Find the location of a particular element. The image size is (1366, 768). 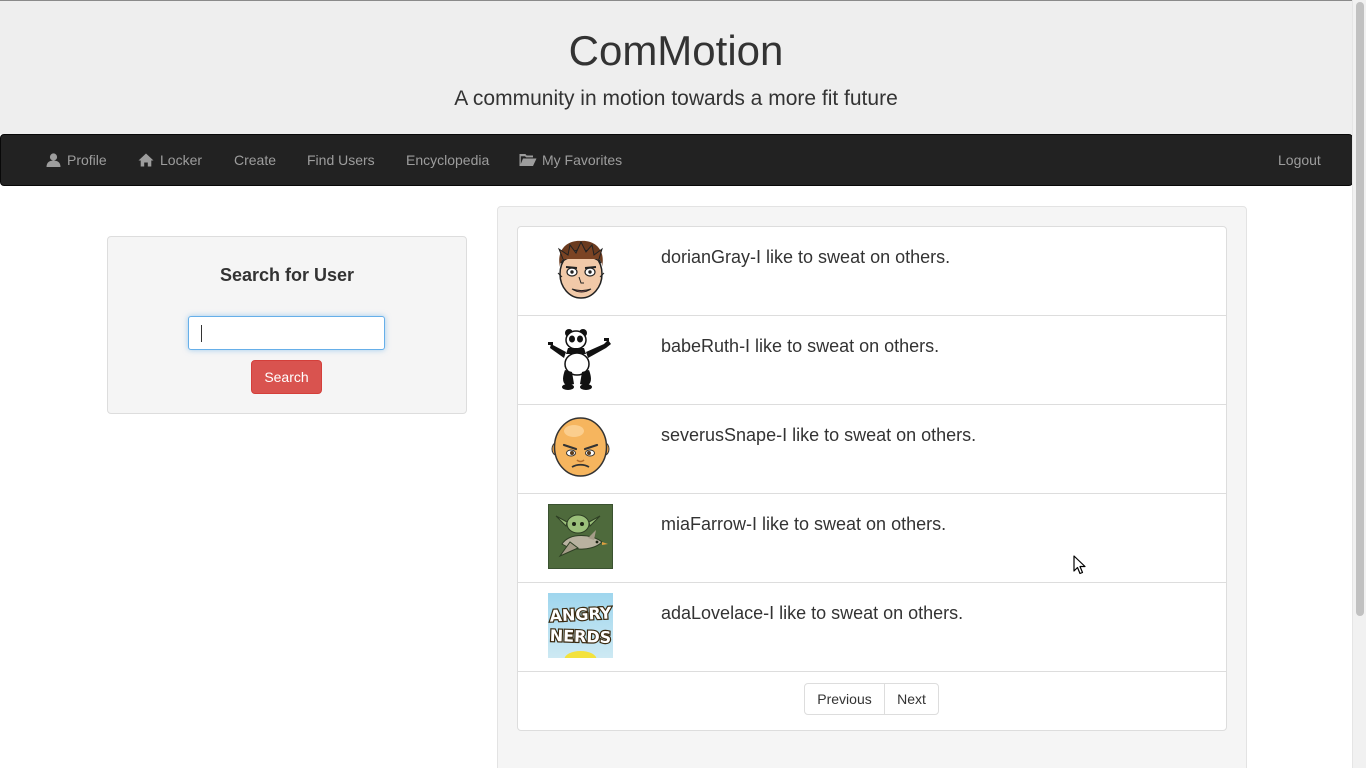

user-entry-text: babeRuth-I like to sweat on others. is located at coordinates (800, 346).